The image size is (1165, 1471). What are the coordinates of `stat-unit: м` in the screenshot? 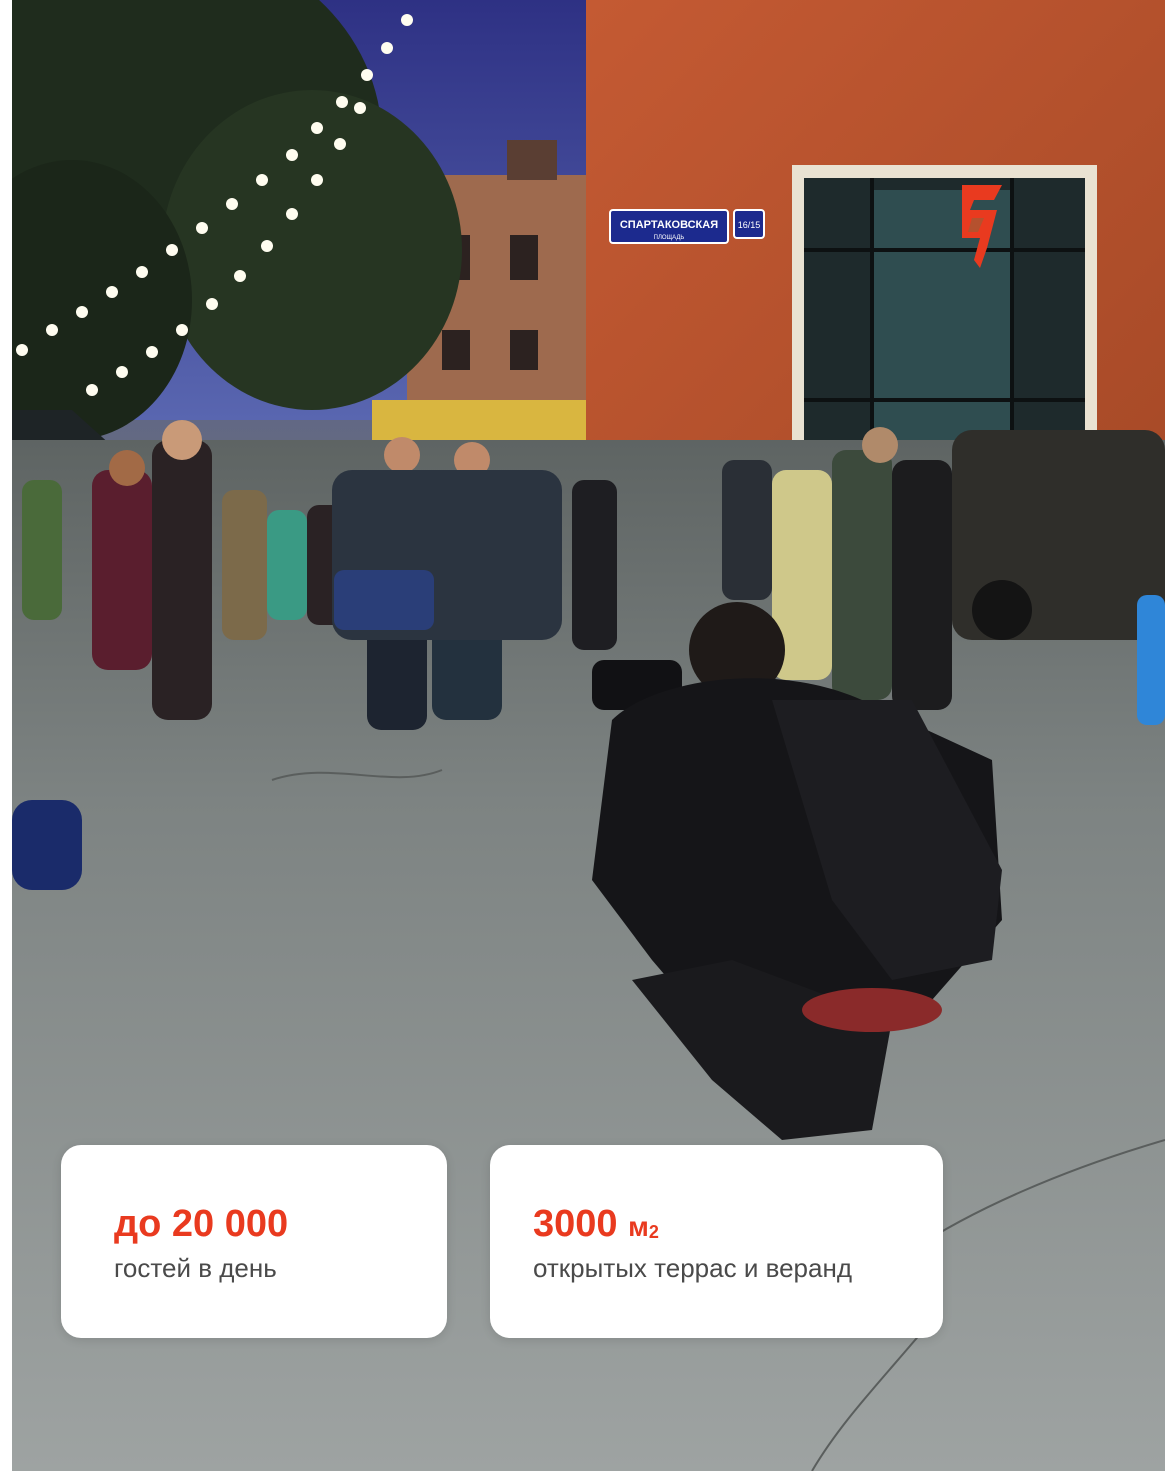 It's located at (638, 1226).